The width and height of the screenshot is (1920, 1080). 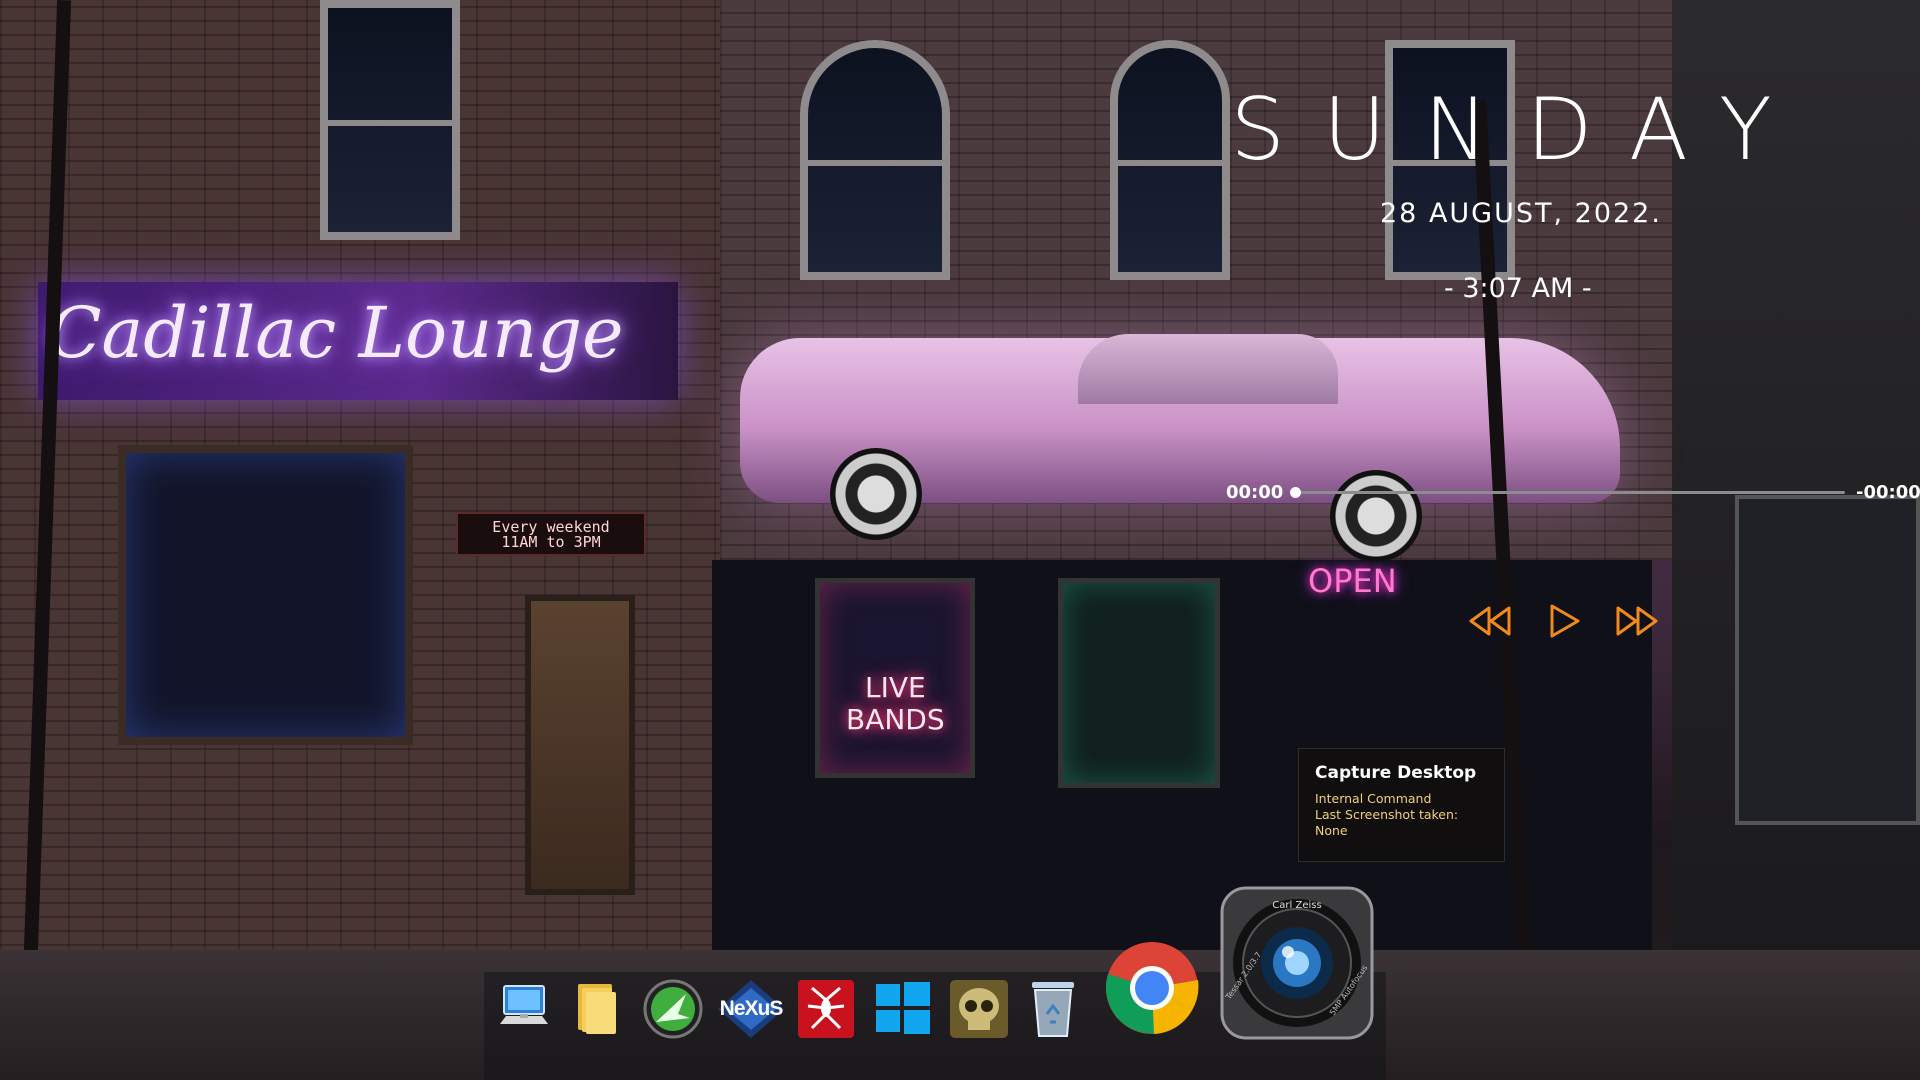 I want to click on storefront-window-right, so click(x=1139, y=683).